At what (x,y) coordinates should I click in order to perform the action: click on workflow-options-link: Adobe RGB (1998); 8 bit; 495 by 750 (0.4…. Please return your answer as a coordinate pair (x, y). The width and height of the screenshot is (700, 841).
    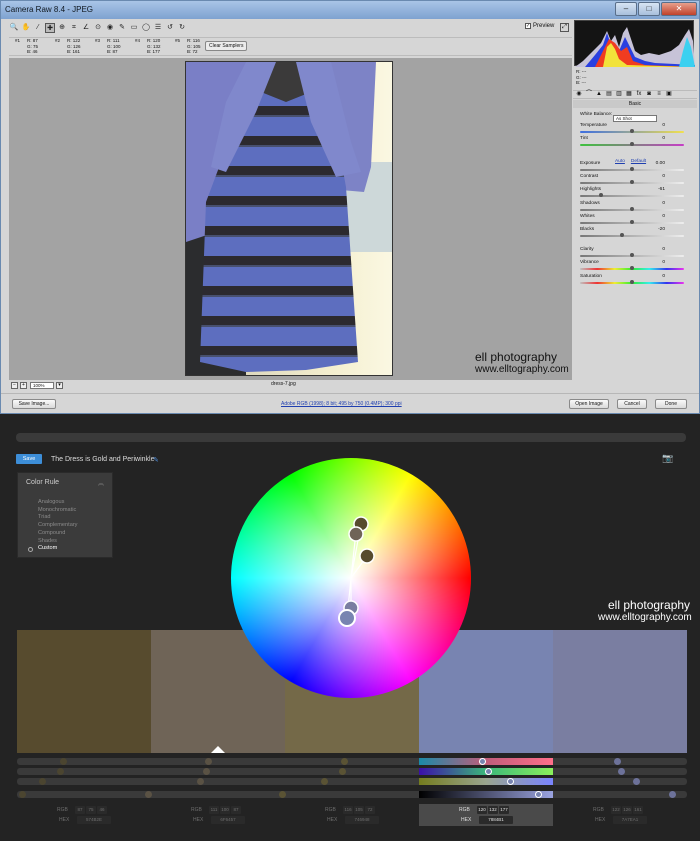
    Looking at the image, I should click on (341, 404).